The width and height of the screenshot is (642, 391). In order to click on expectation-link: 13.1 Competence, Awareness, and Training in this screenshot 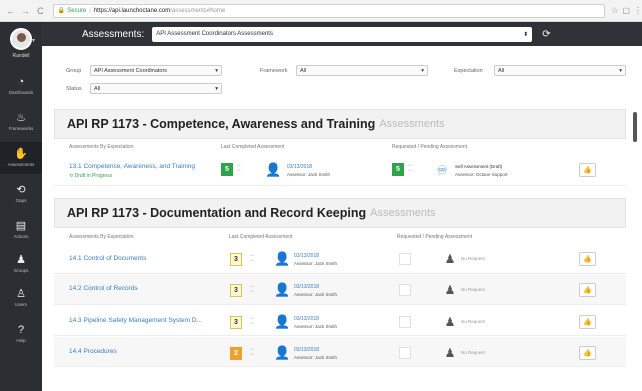, I will do `click(132, 166)`.